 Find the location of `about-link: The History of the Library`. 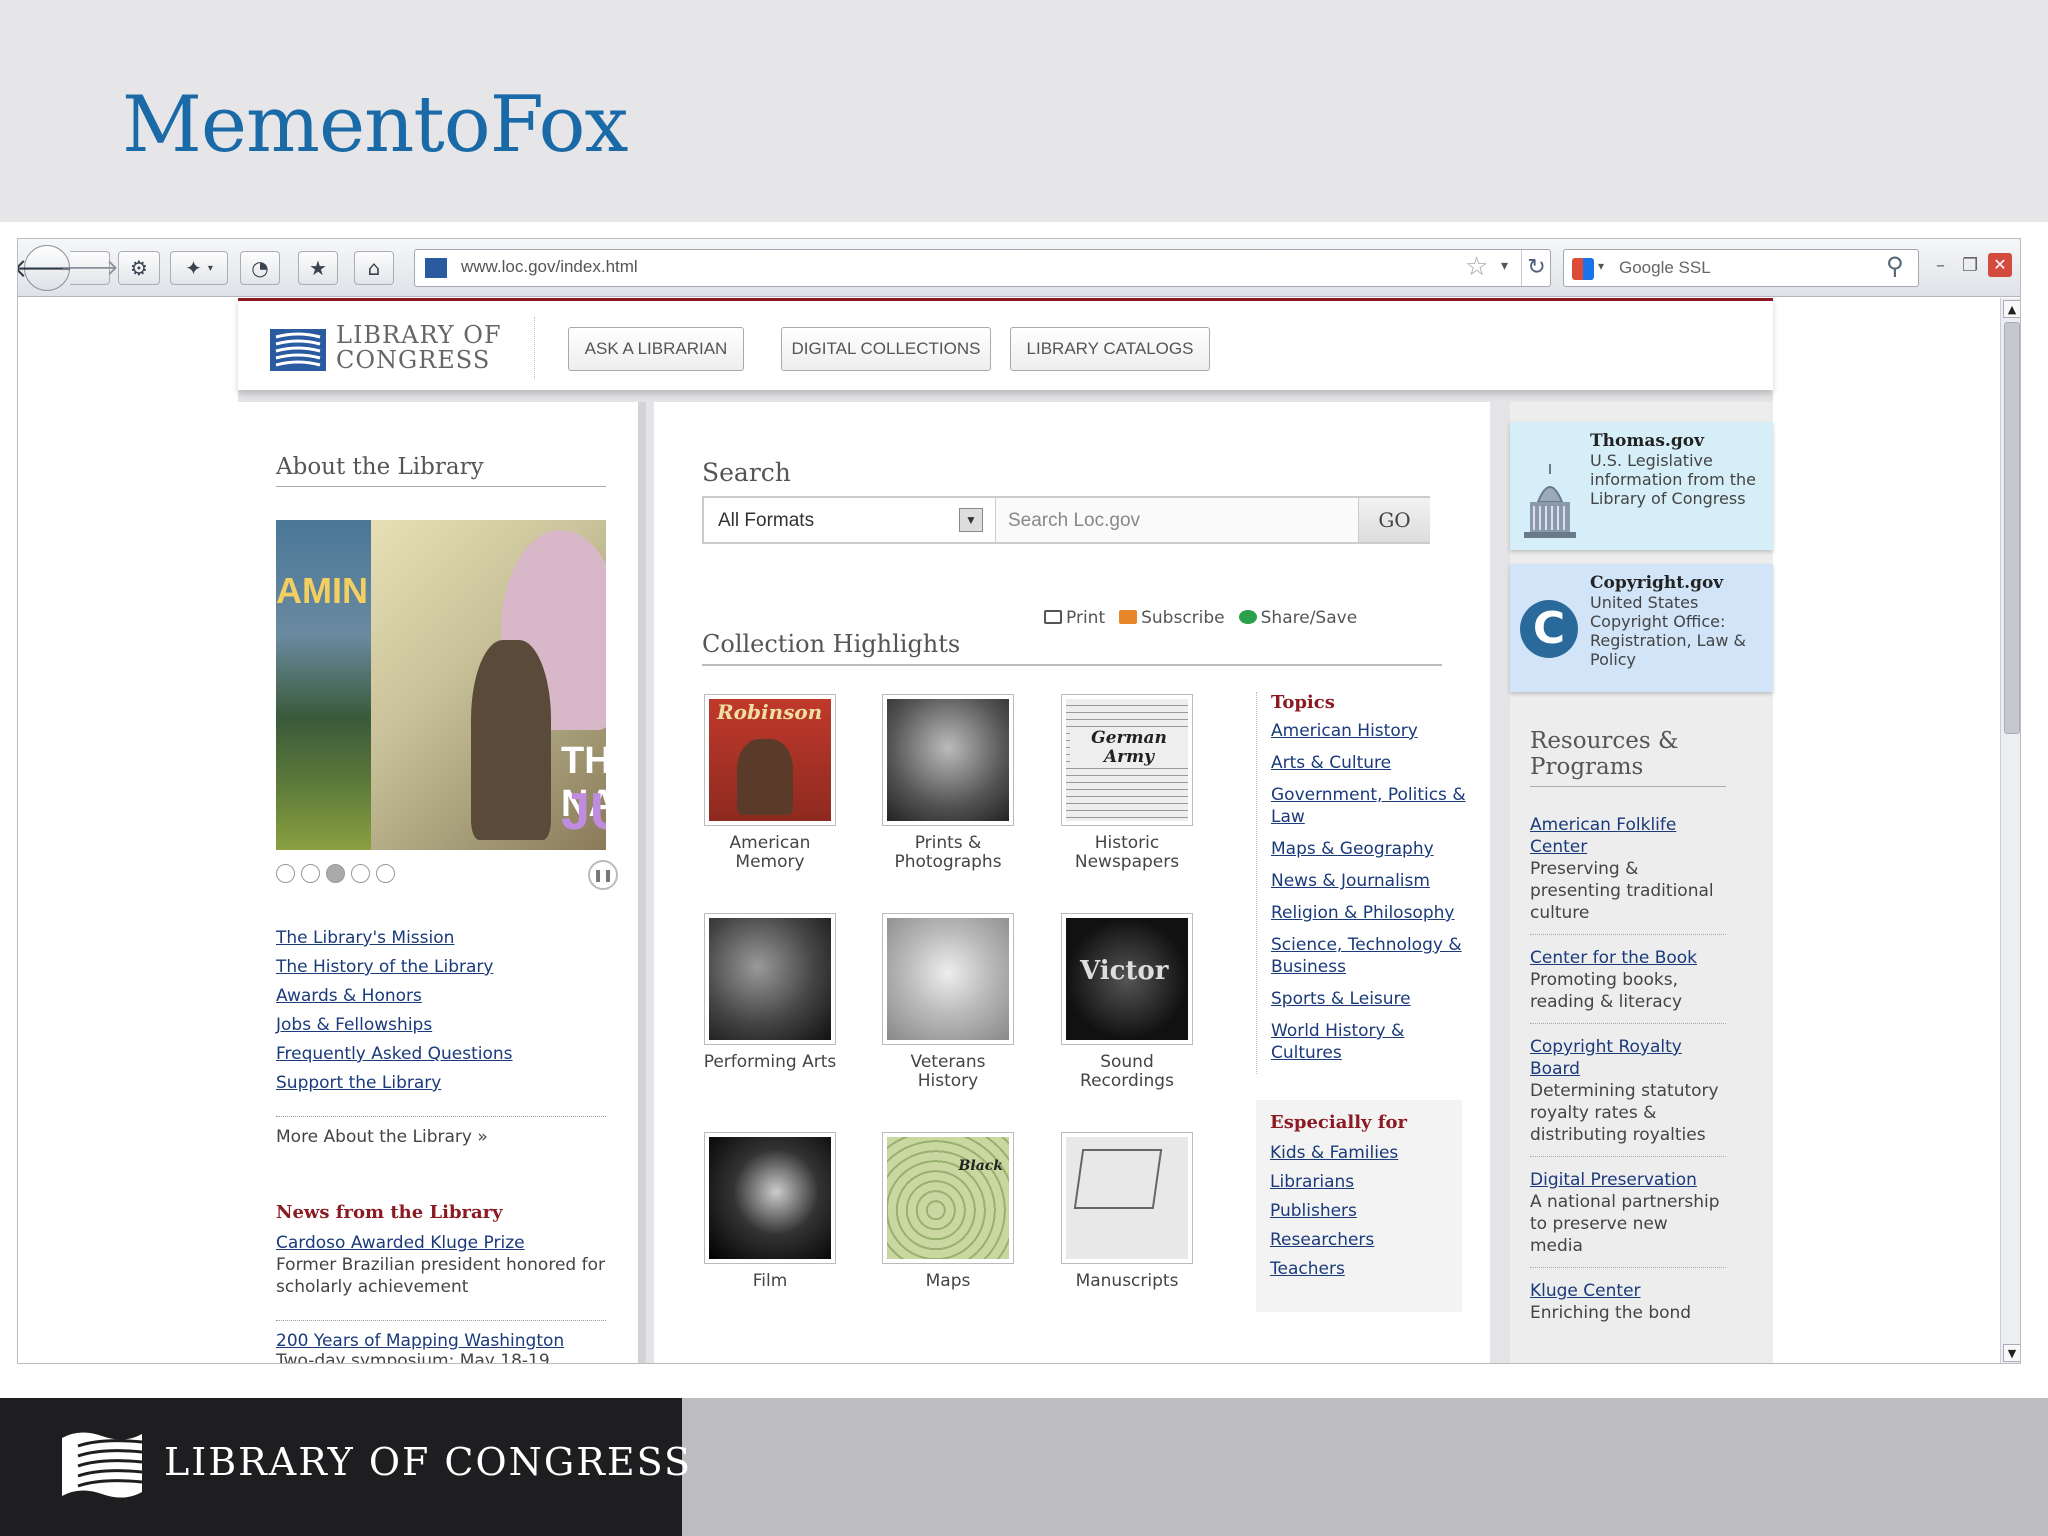

about-link: The History of the Library is located at coordinates (394, 967).